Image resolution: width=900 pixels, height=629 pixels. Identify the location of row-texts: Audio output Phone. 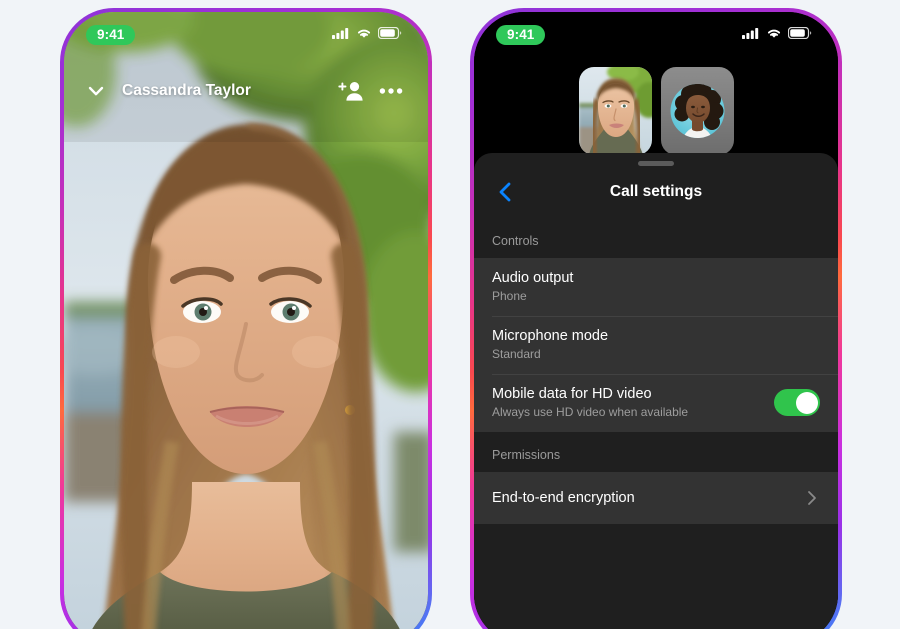
(656, 286).